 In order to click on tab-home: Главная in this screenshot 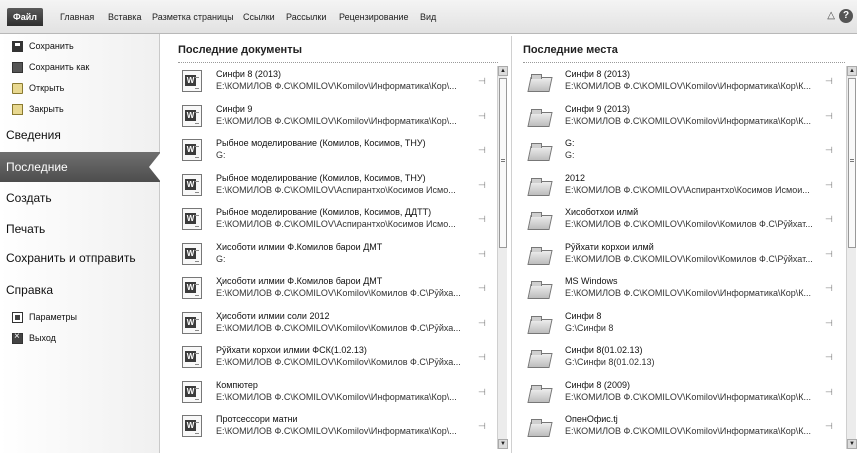, I will do `click(77, 17)`.